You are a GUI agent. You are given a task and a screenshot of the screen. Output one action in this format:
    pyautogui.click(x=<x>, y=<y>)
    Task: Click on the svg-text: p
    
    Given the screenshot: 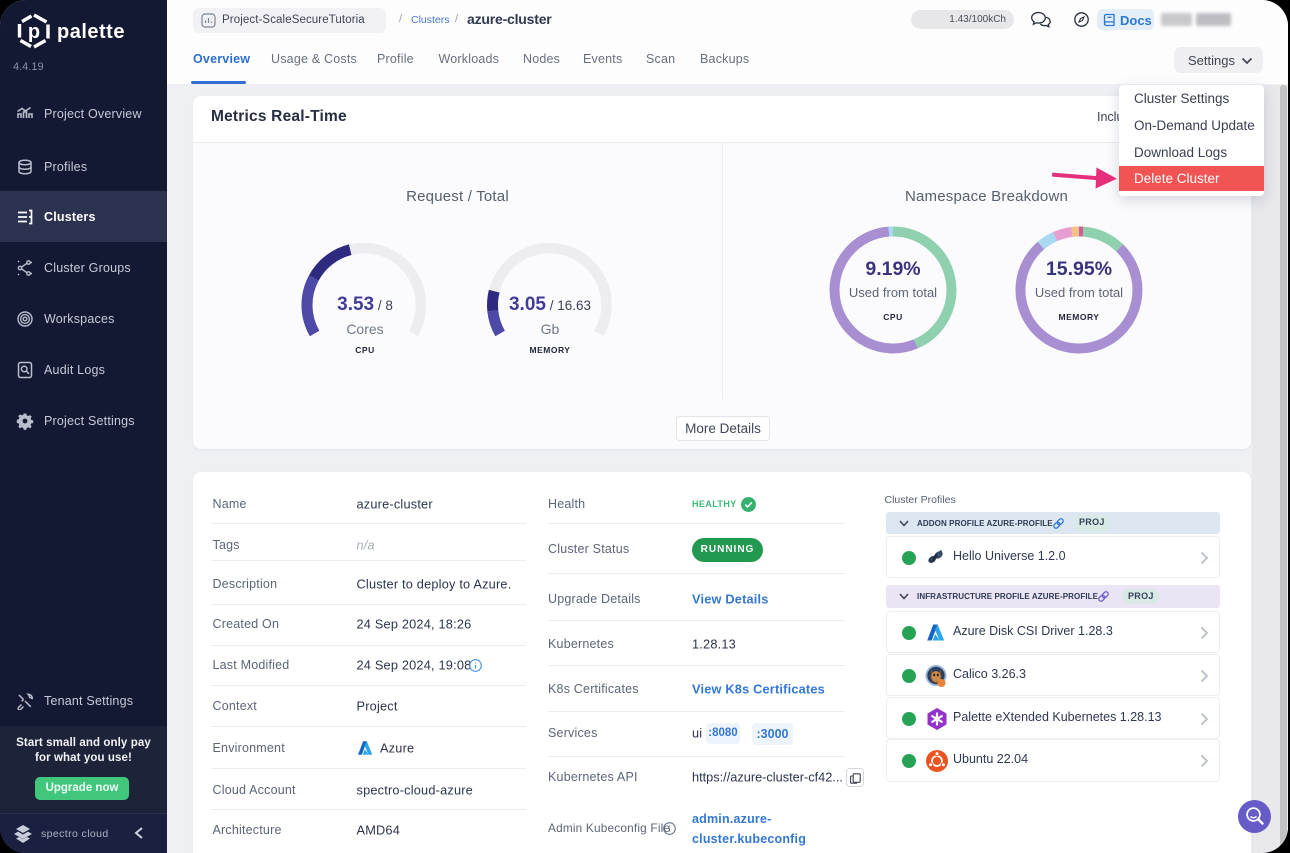 What is the action you would take?
    pyautogui.click(x=34, y=32)
    